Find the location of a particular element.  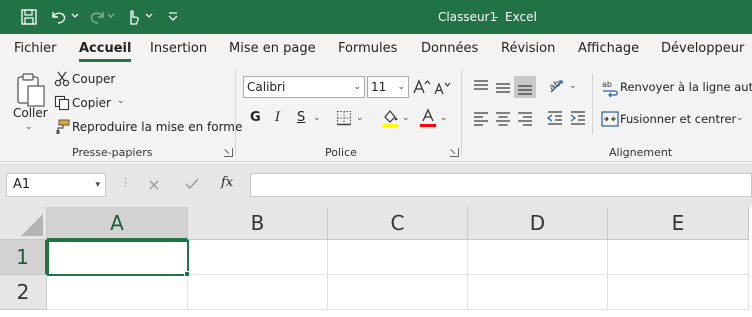

column-header-b: B is located at coordinates (258, 223).